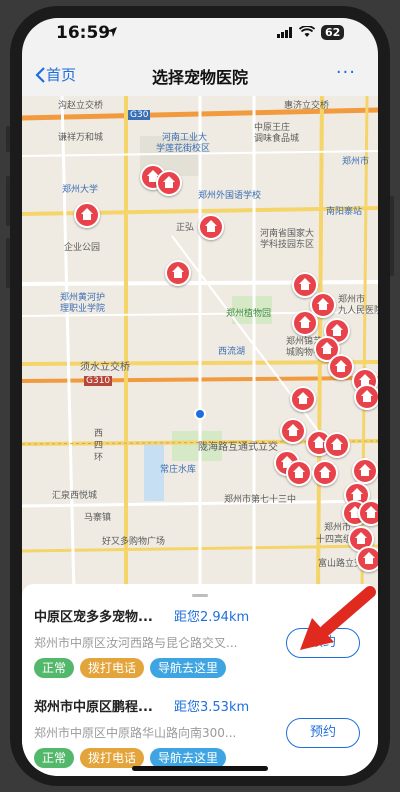  What do you see at coordinates (346, 72) in the screenshot?
I see `more-menu-button: ···` at bounding box center [346, 72].